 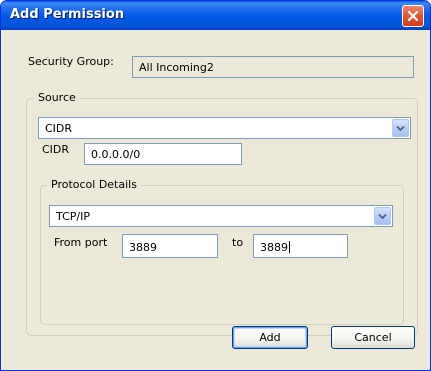 What do you see at coordinates (224, 128) in the screenshot?
I see `source-type-select: CIDR` at bounding box center [224, 128].